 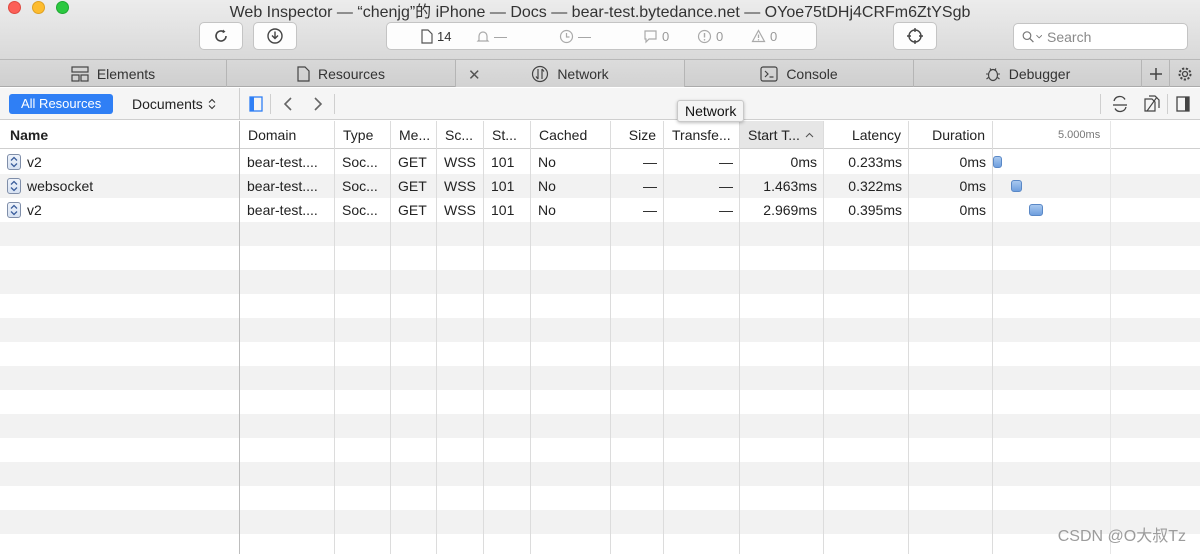 What do you see at coordinates (710, 36) in the screenshot?
I see `error-count: 0` at bounding box center [710, 36].